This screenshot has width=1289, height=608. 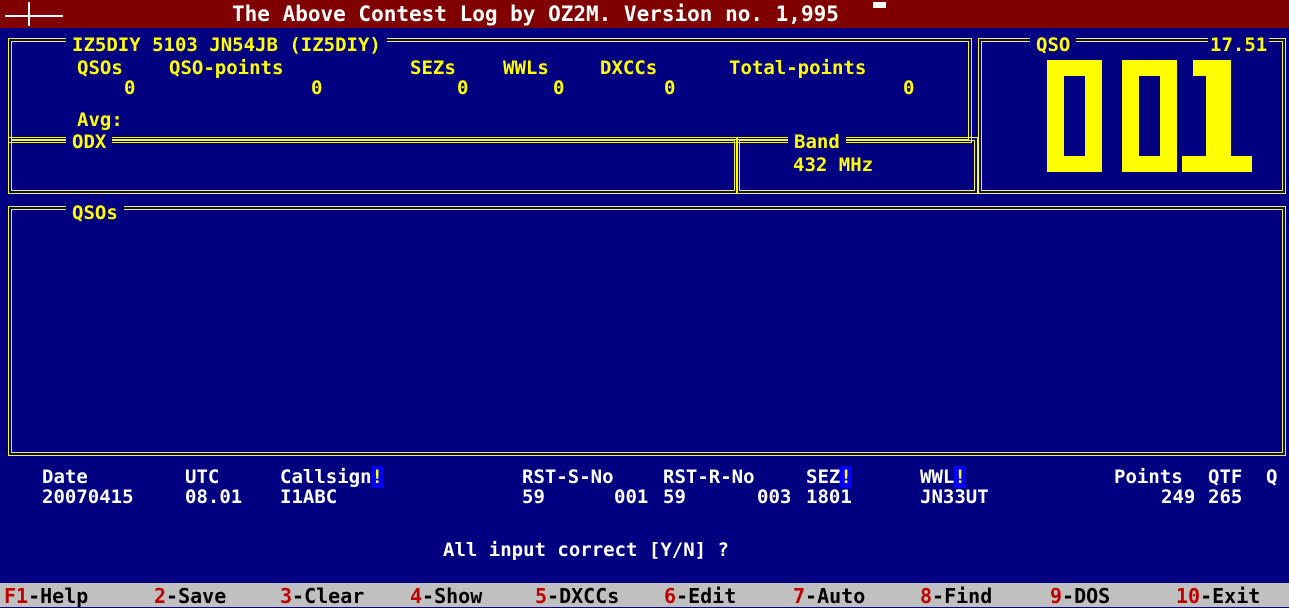 What do you see at coordinates (46, 596) in the screenshot?
I see `fkey-help: F1-Help` at bounding box center [46, 596].